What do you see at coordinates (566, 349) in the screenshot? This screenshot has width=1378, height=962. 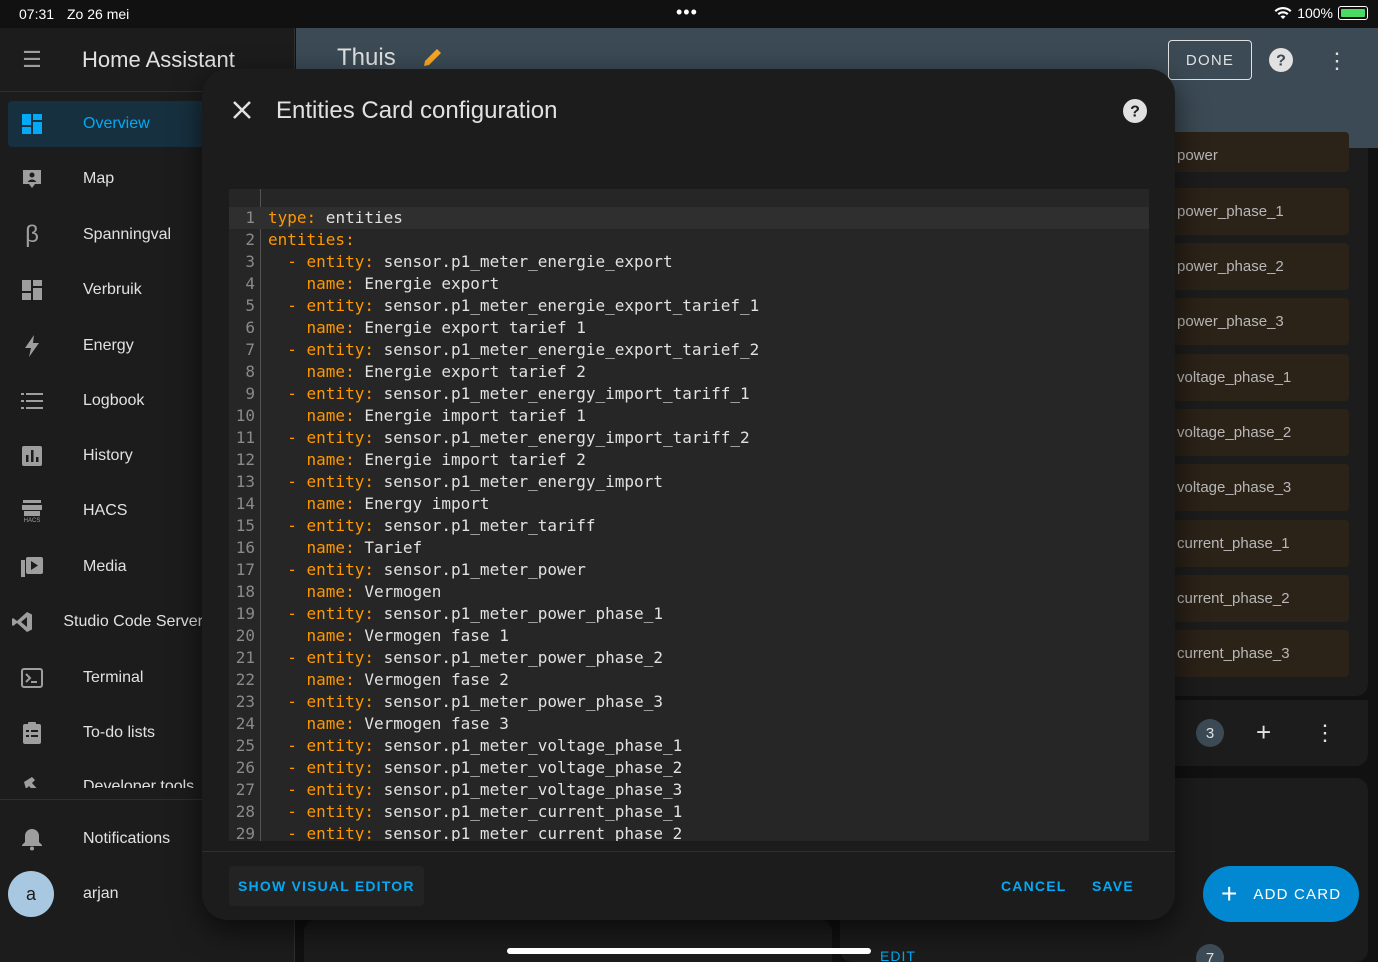 I see `code-value: sensor.p1_meter_energie_export_tarief_2` at bounding box center [566, 349].